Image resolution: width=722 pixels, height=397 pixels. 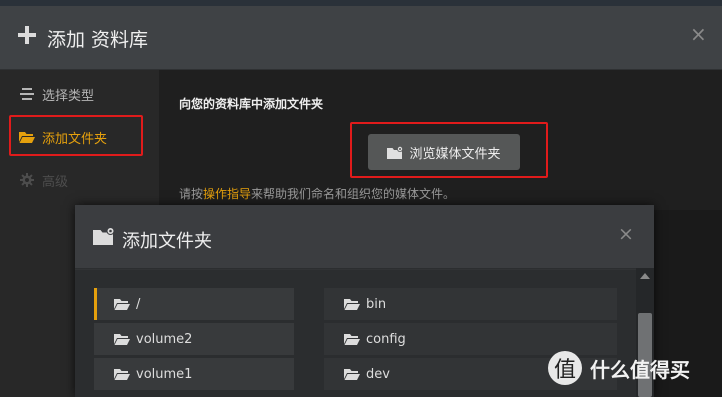 I want to click on watermark-text: 什么值得买, so click(x=640, y=369).